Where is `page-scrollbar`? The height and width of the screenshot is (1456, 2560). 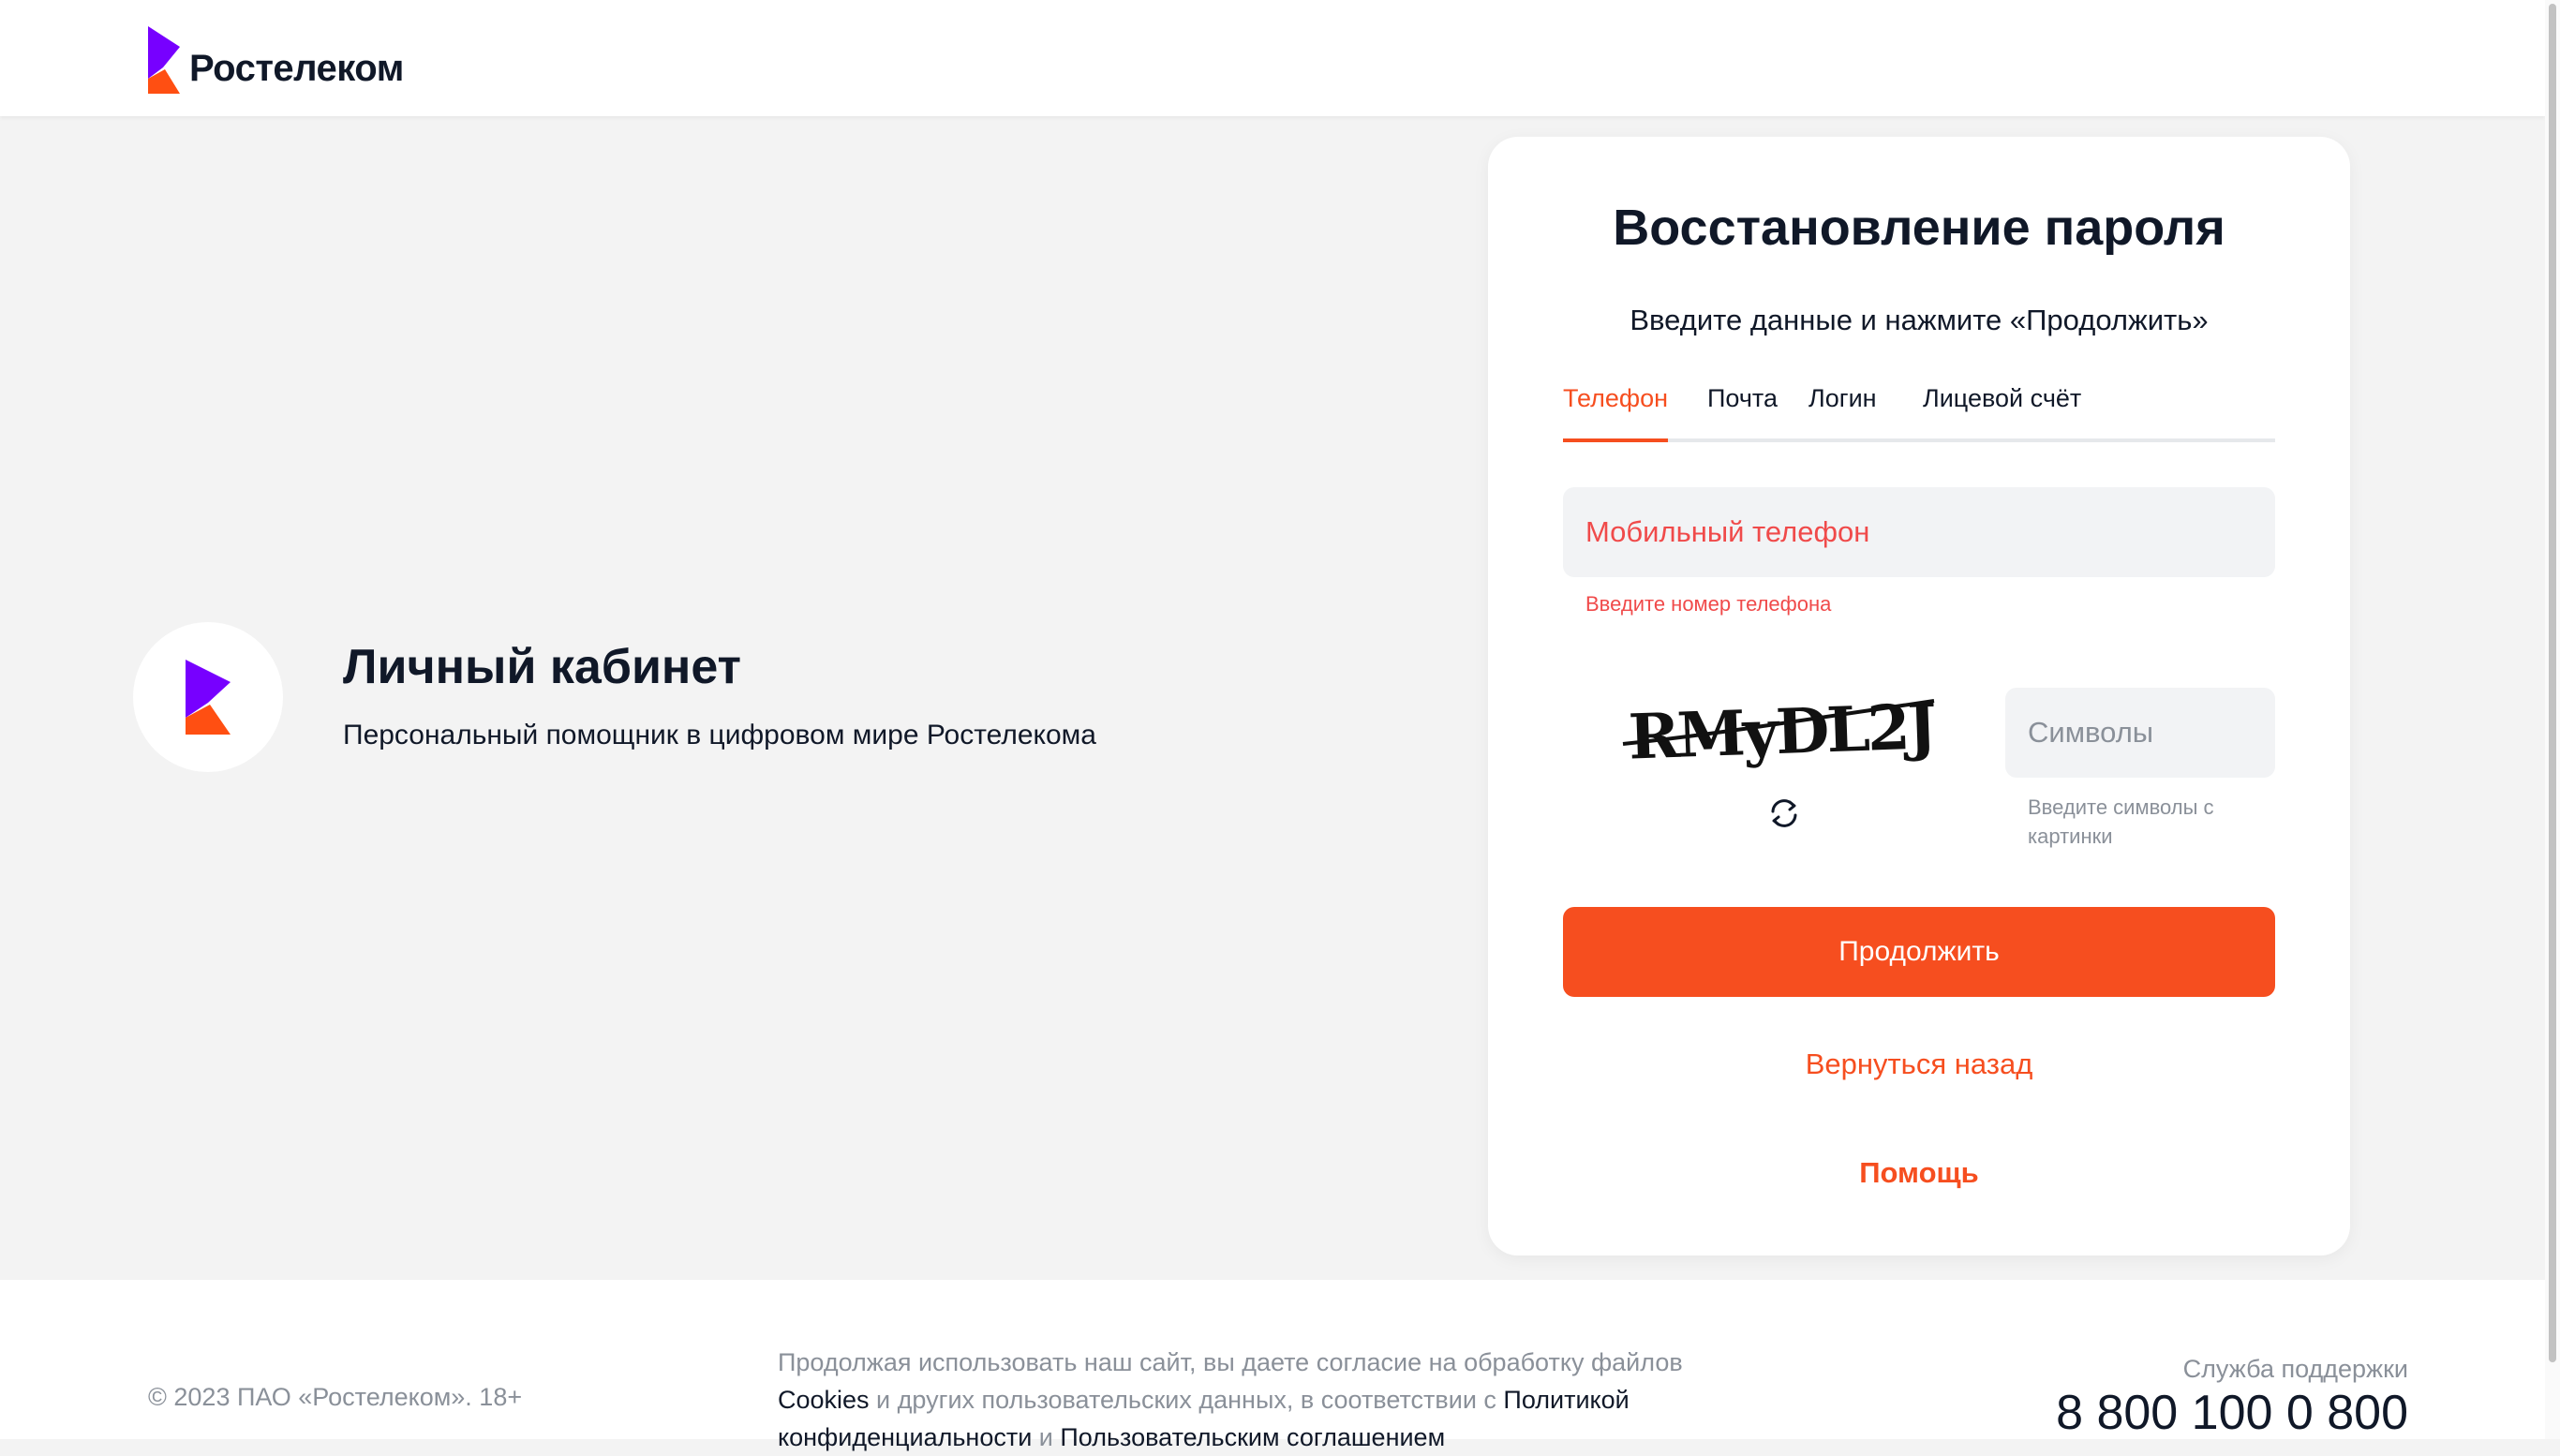 page-scrollbar is located at coordinates (2552, 719).